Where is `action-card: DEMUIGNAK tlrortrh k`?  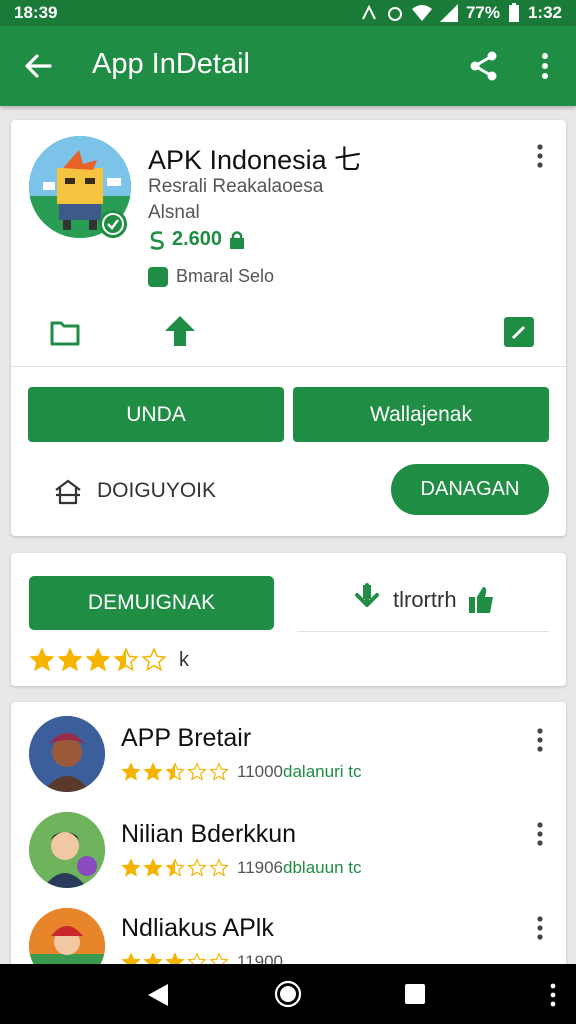
action-card: DEMUIGNAK tlrortrh k is located at coordinates (288, 619).